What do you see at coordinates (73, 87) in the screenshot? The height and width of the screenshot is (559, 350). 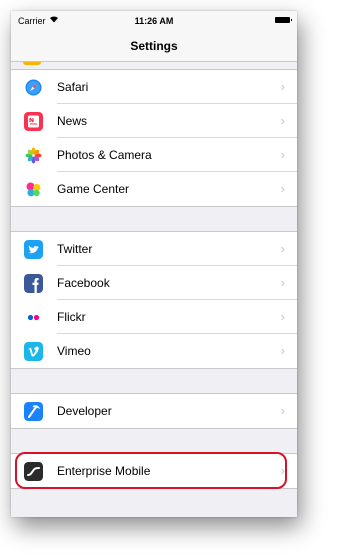 I see `settings-row-label: Safari` at bounding box center [73, 87].